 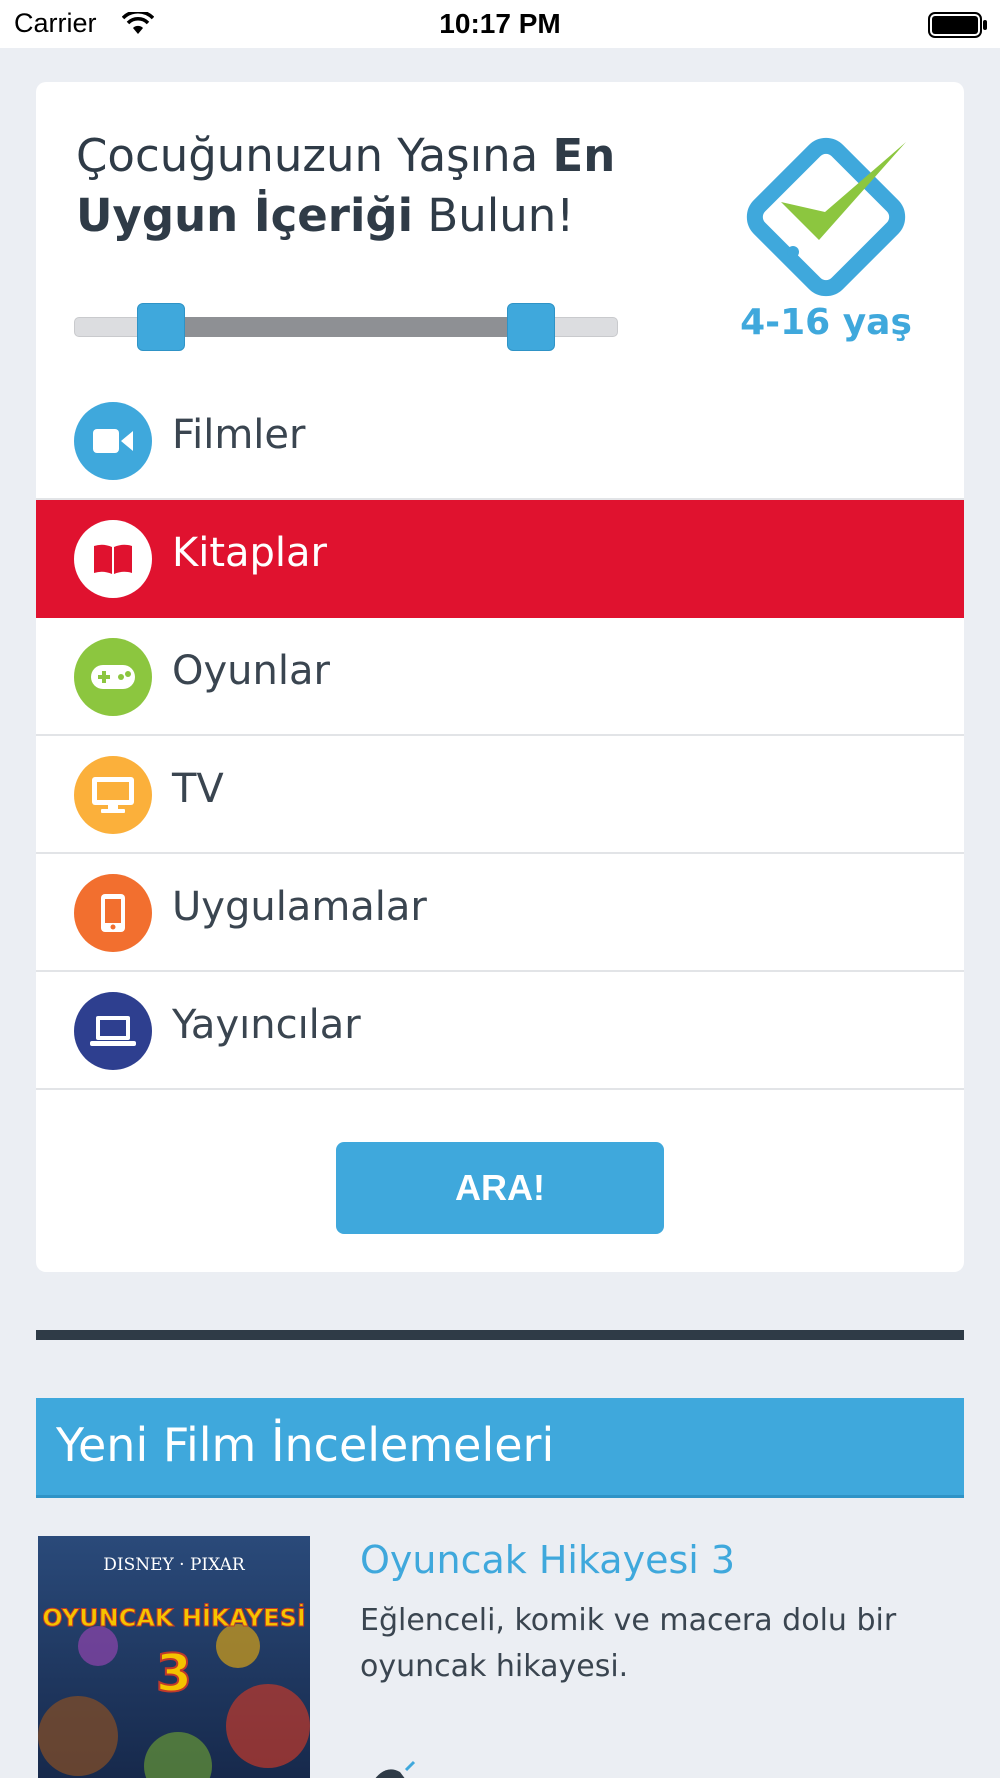 I want to click on section-divider, so click(x=500, y=1335).